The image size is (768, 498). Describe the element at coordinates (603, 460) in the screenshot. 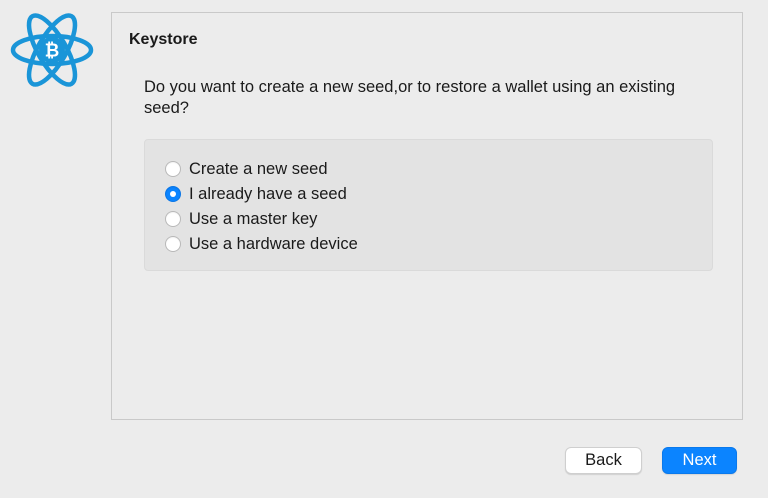

I see `back-button: Back` at that location.